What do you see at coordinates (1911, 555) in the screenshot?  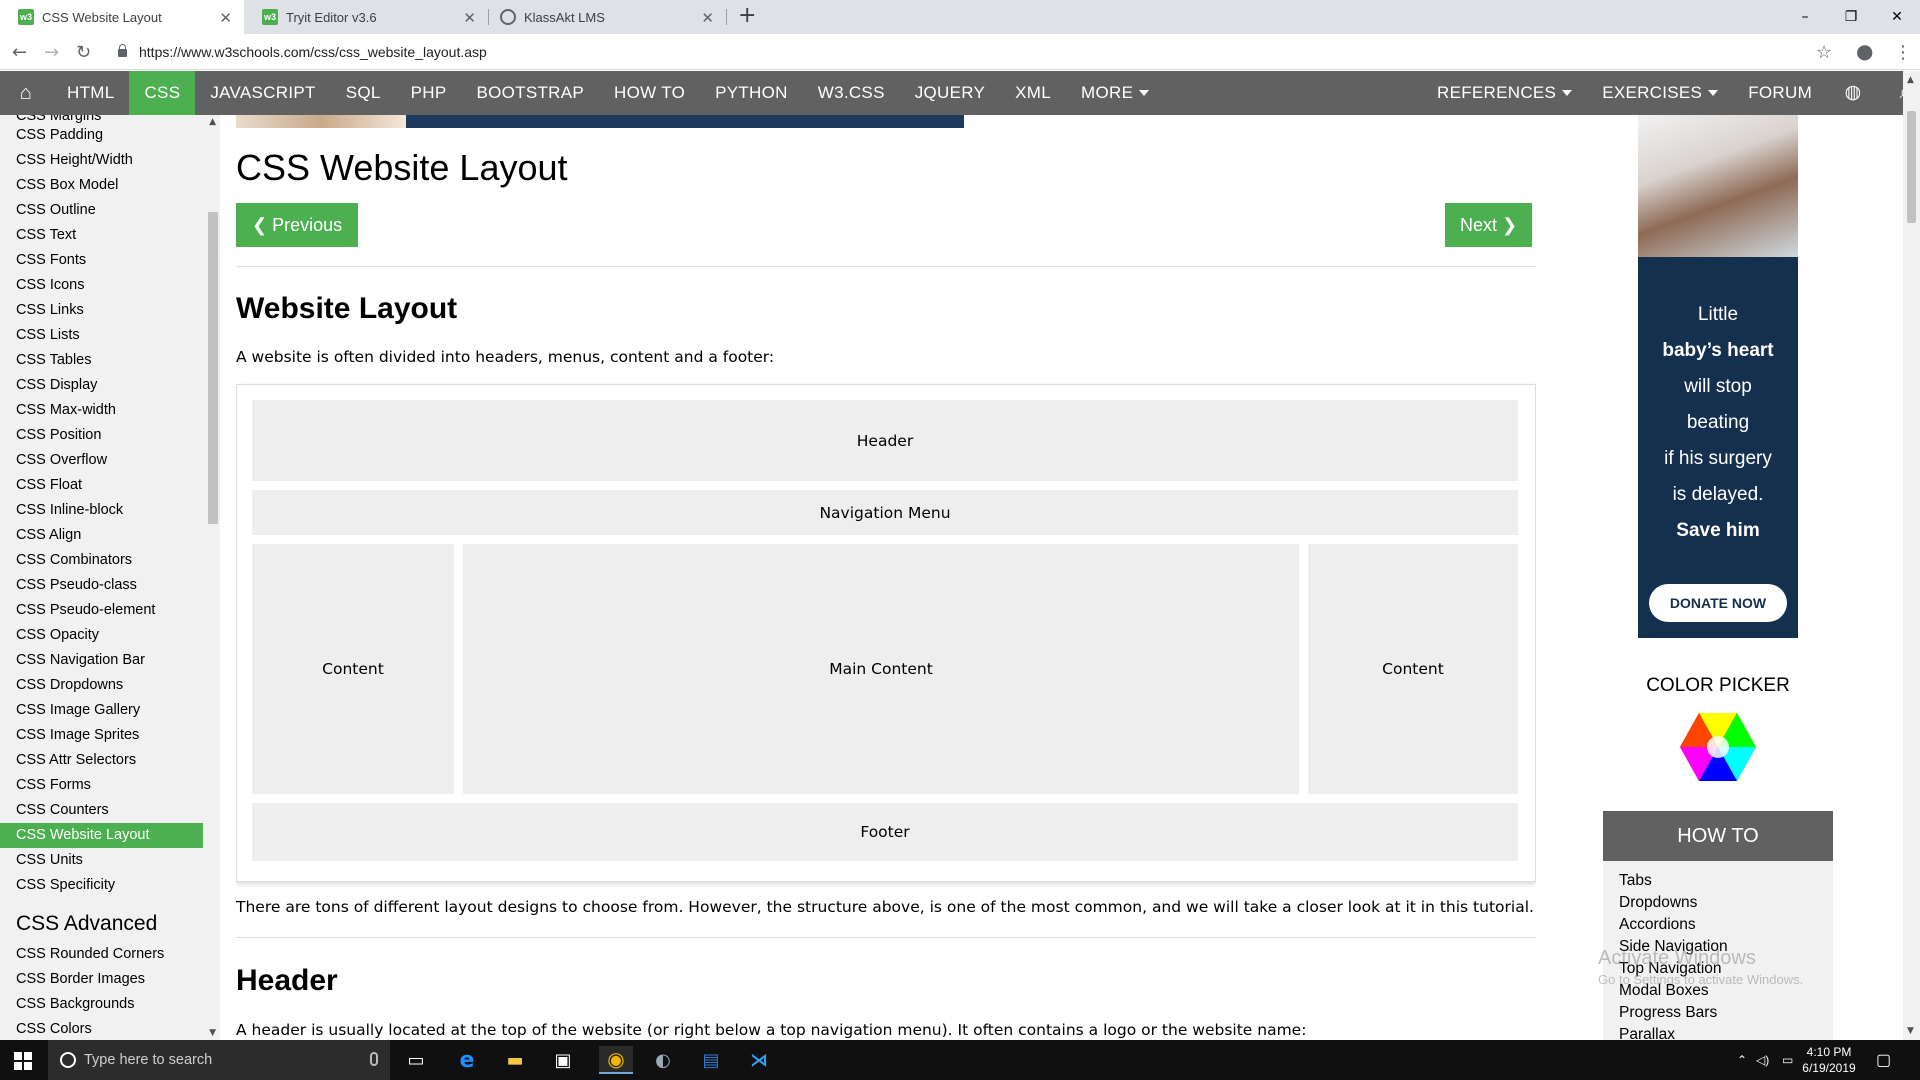 I see `page-scrollbar: ▲ ▼` at bounding box center [1911, 555].